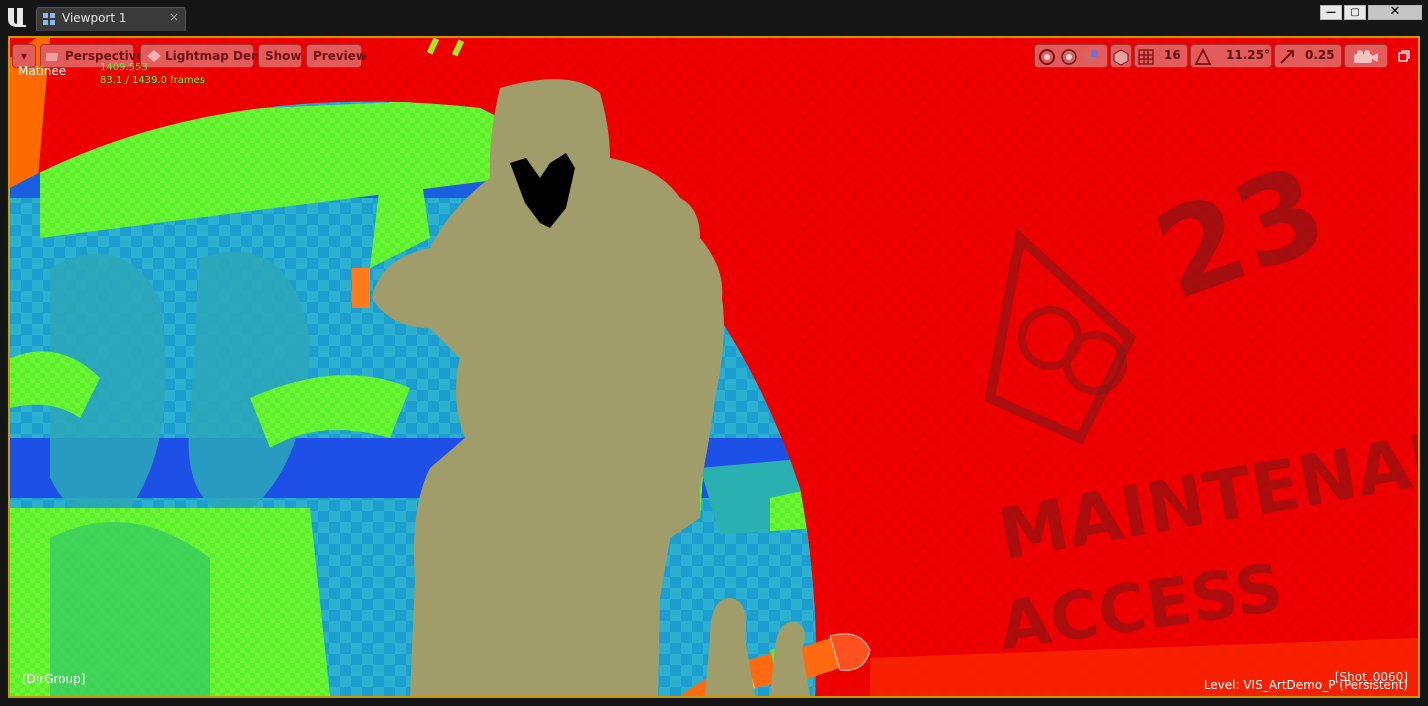  I want to click on rotation-snap-icon, so click(1203, 56).